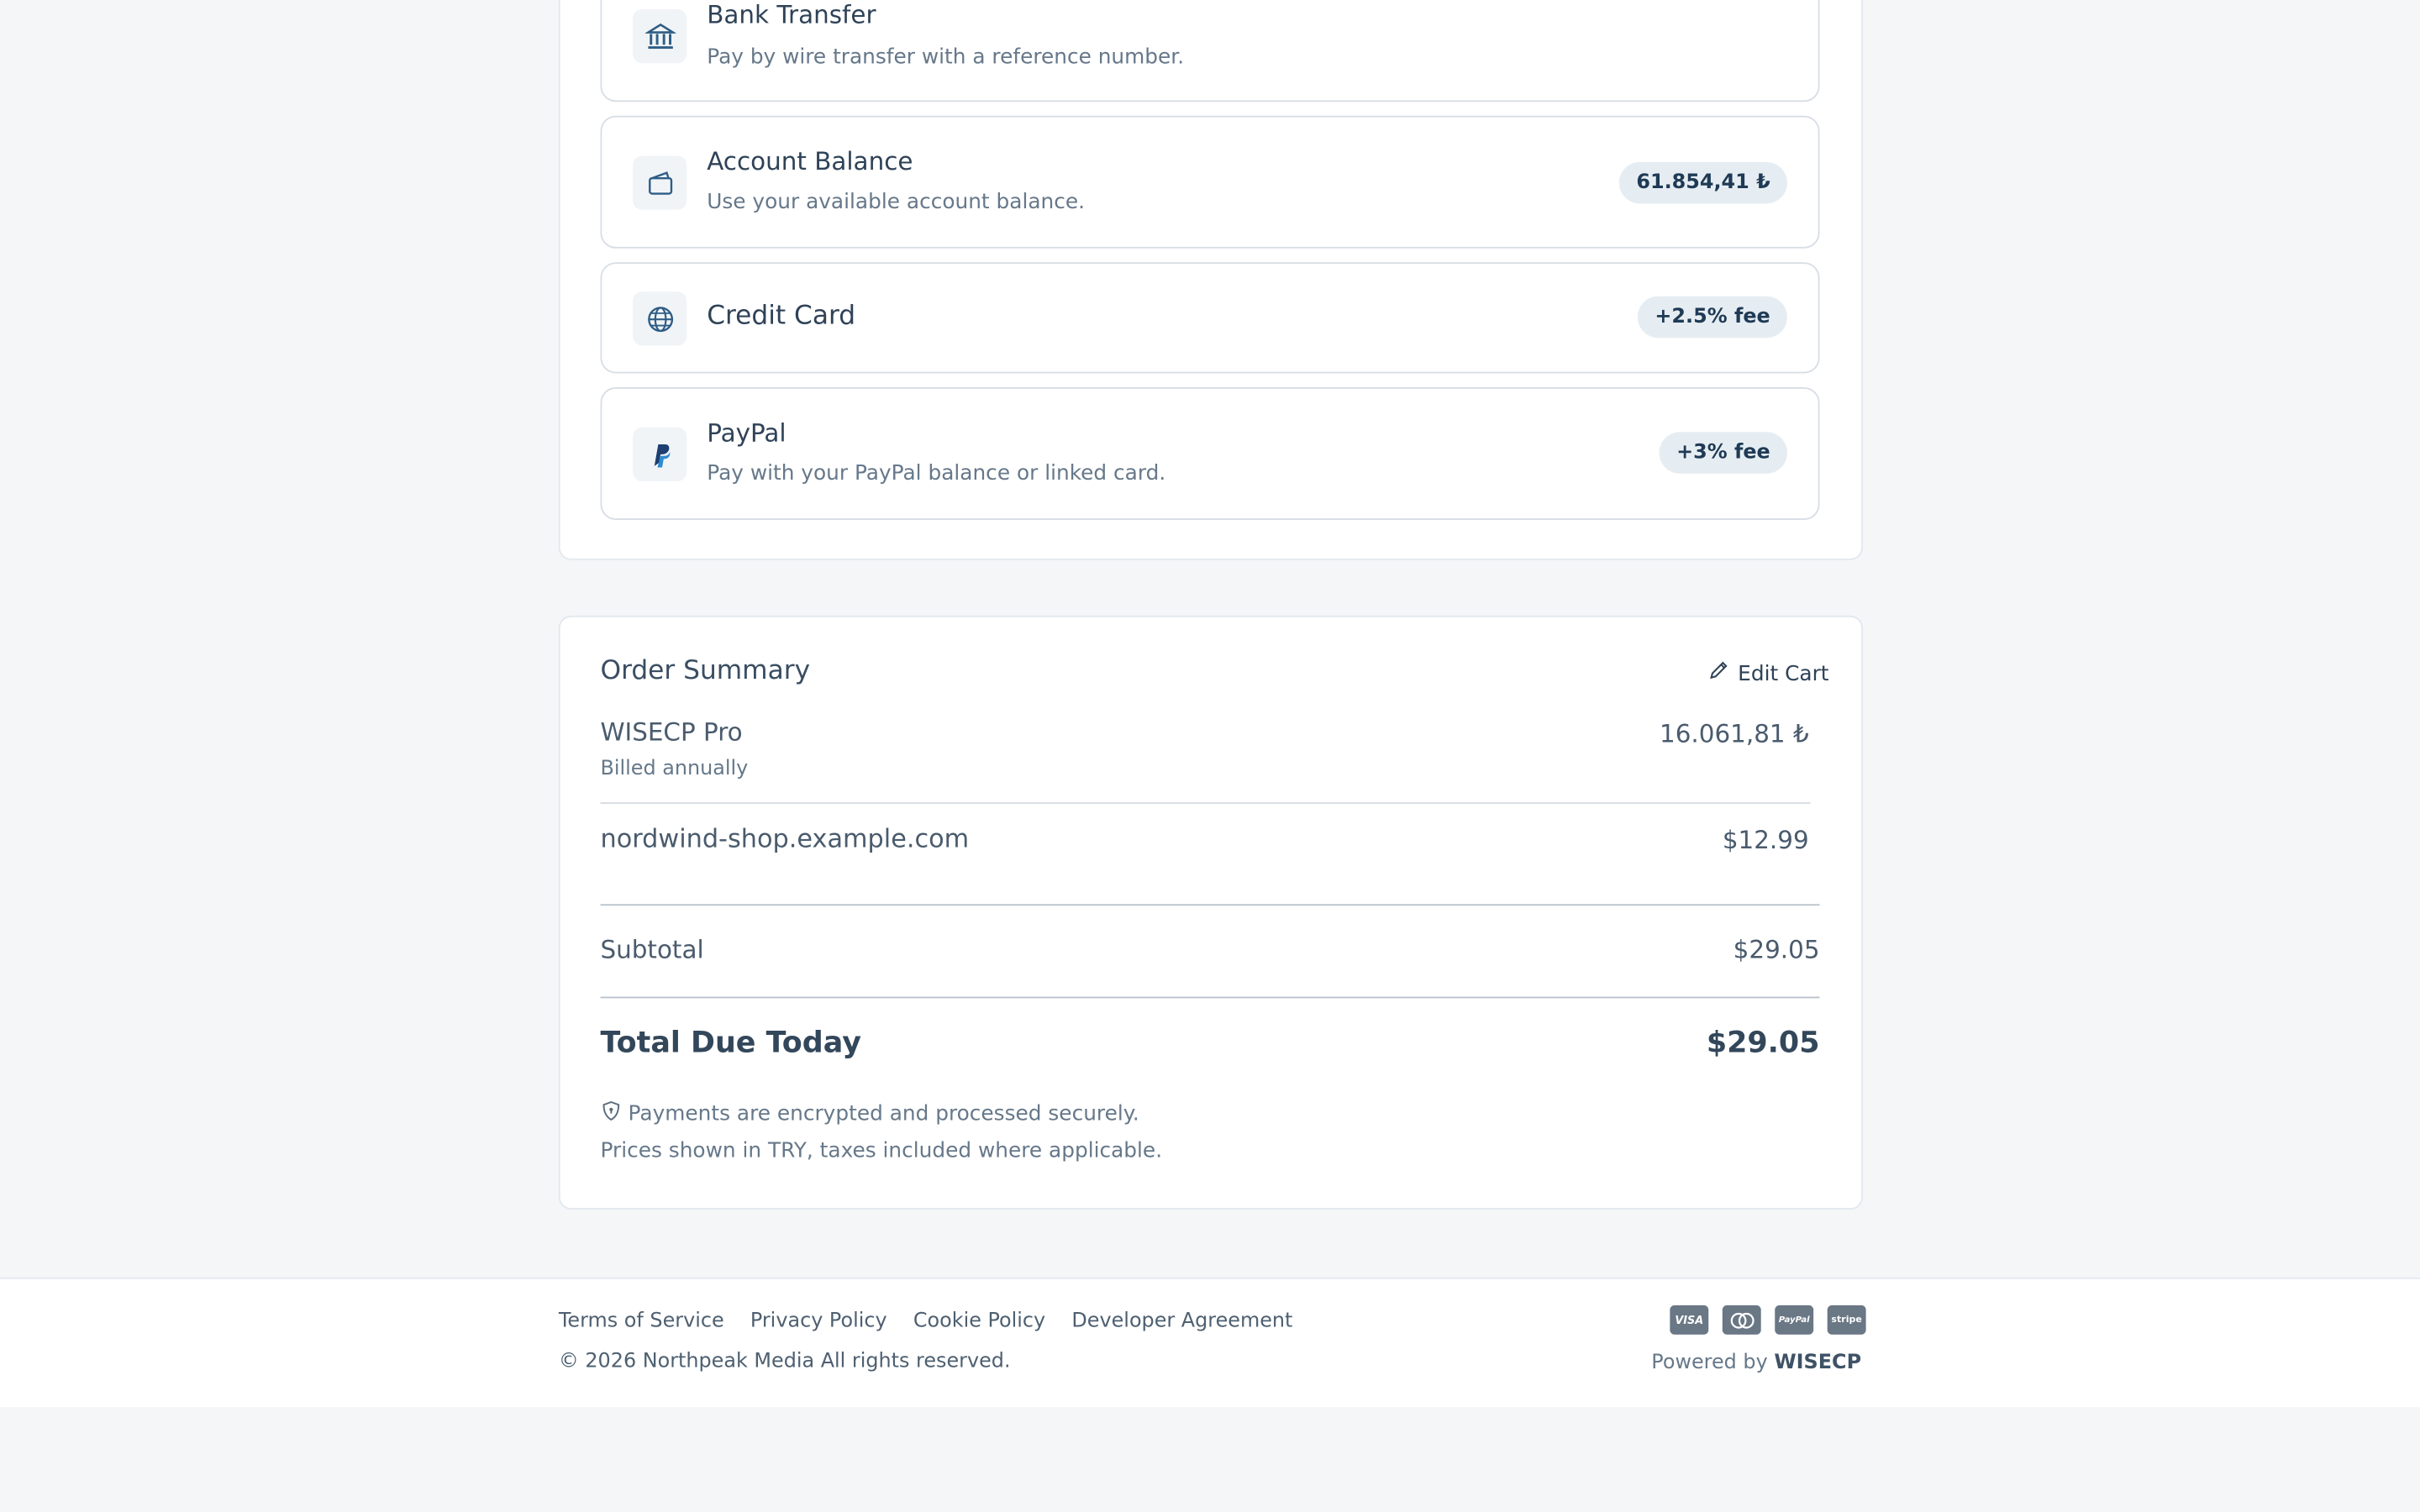  What do you see at coordinates (792, 14) in the screenshot?
I see `method-title: Bank Transfer` at bounding box center [792, 14].